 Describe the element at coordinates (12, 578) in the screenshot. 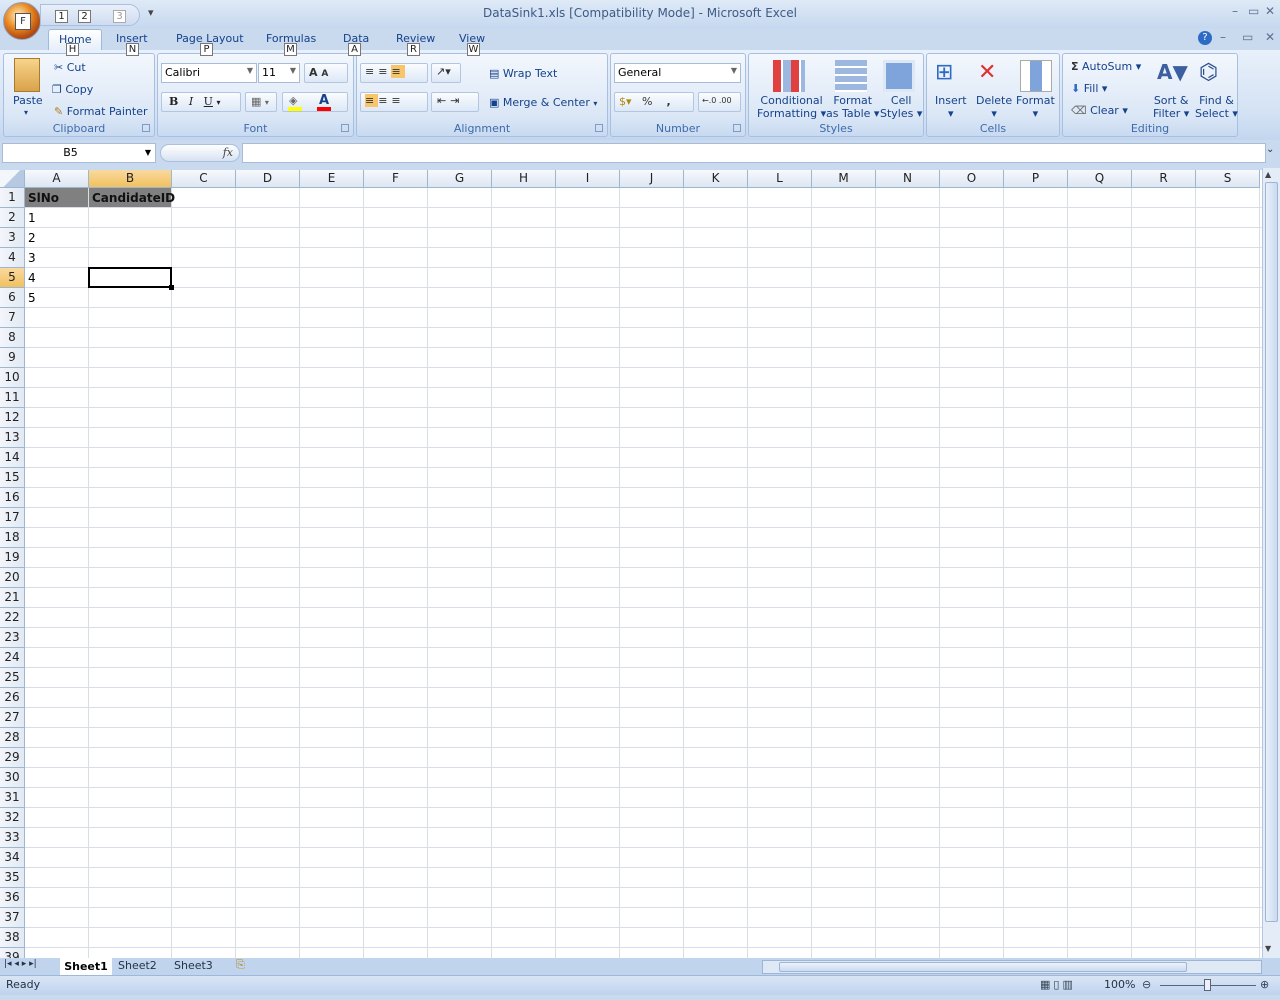

I see `row-header-20: 20` at that location.